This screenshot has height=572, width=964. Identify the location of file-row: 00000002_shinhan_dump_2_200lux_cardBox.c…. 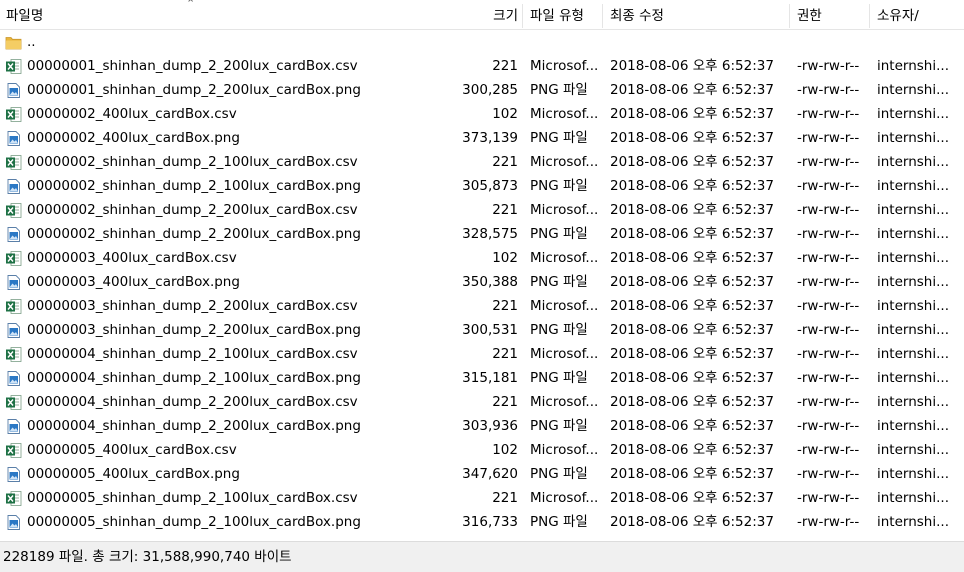
(482, 210).